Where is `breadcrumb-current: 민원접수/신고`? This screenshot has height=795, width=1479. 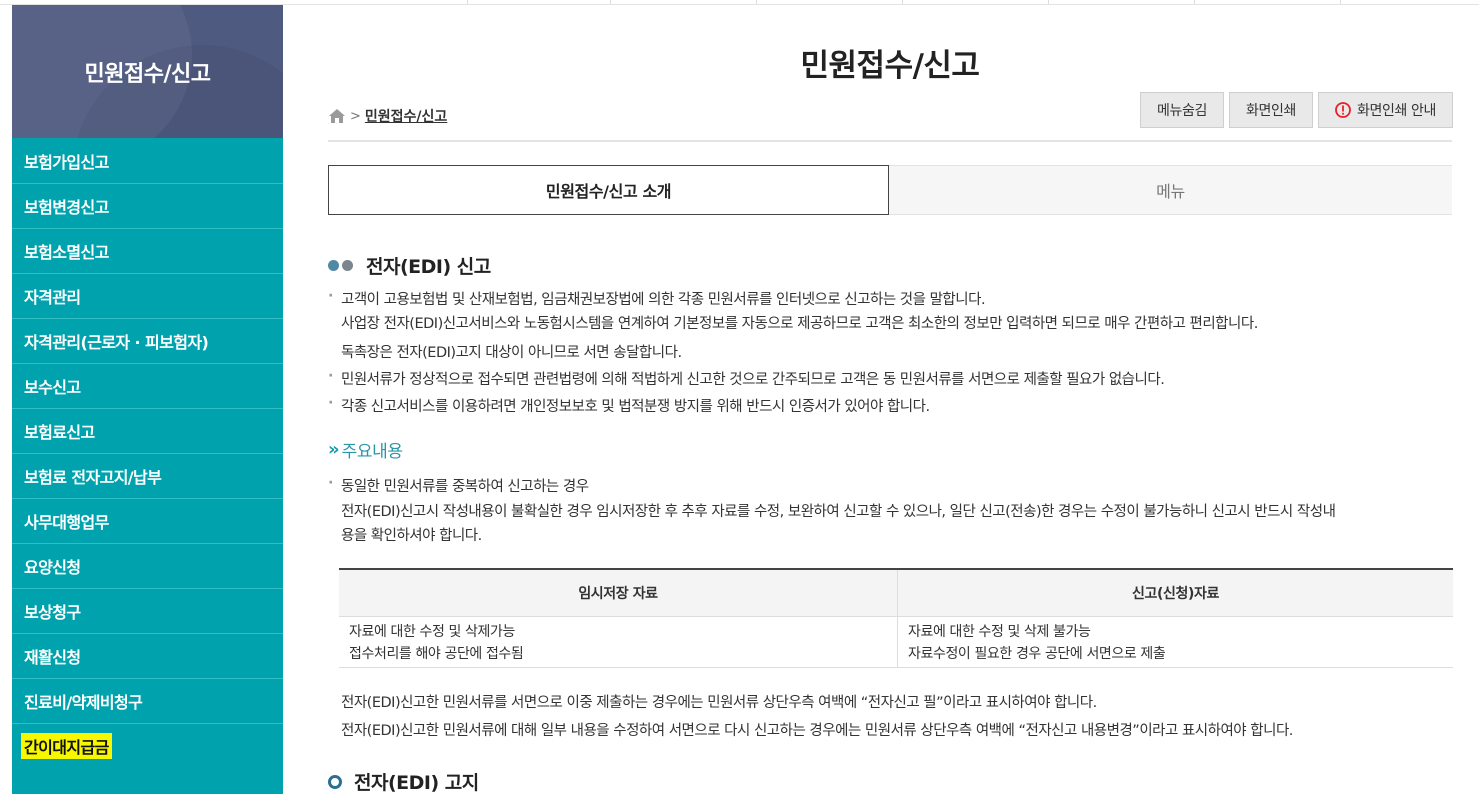
breadcrumb-current: 민원접수/신고 is located at coordinates (406, 116).